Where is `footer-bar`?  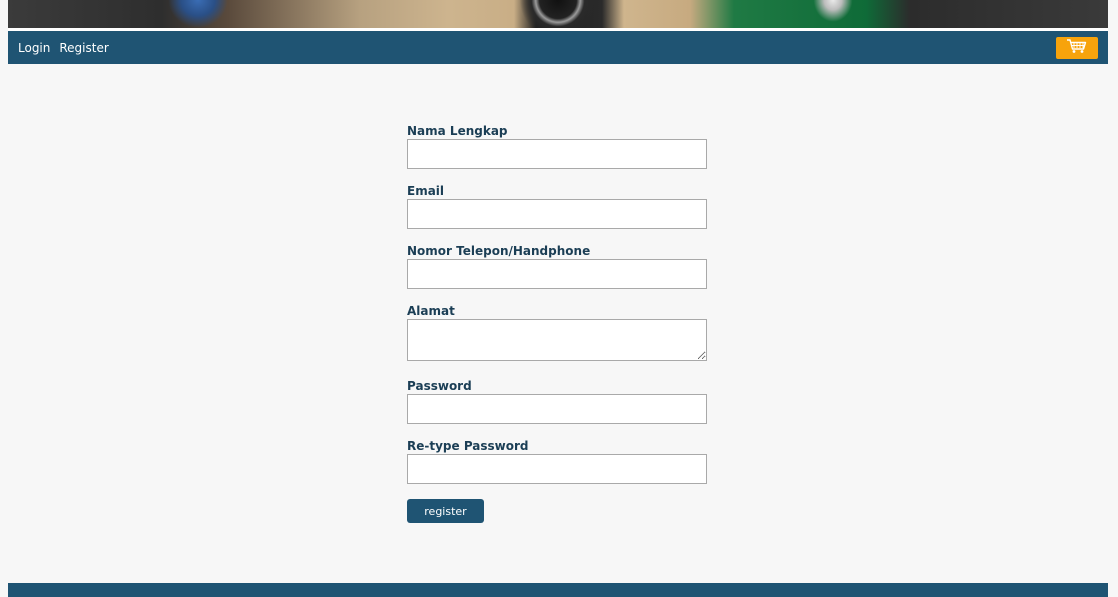 footer-bar is located at coordinates (558, 590).